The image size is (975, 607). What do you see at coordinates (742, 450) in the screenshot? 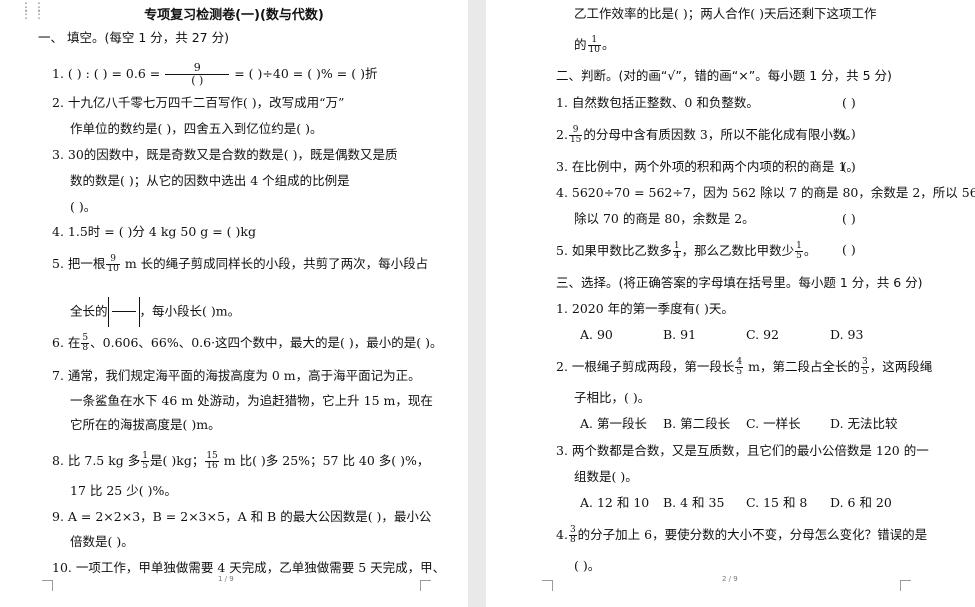
I see `choice-3-line-1: 3. 两个数都是合数，又是互质数，且它们的最小公倍数是 120 的一` at bounding box center [742, 450].